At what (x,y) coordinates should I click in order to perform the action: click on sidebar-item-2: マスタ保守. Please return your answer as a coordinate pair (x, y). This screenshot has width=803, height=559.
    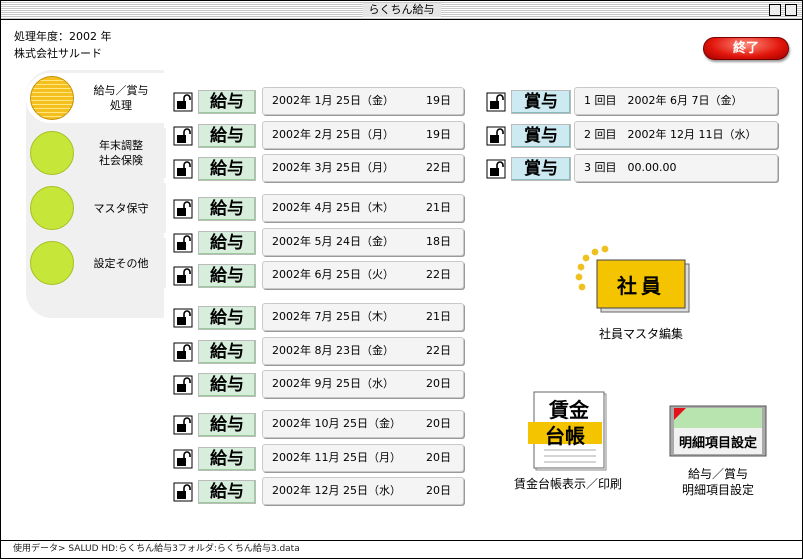
    Looking at the image, I should click on (96, 208).